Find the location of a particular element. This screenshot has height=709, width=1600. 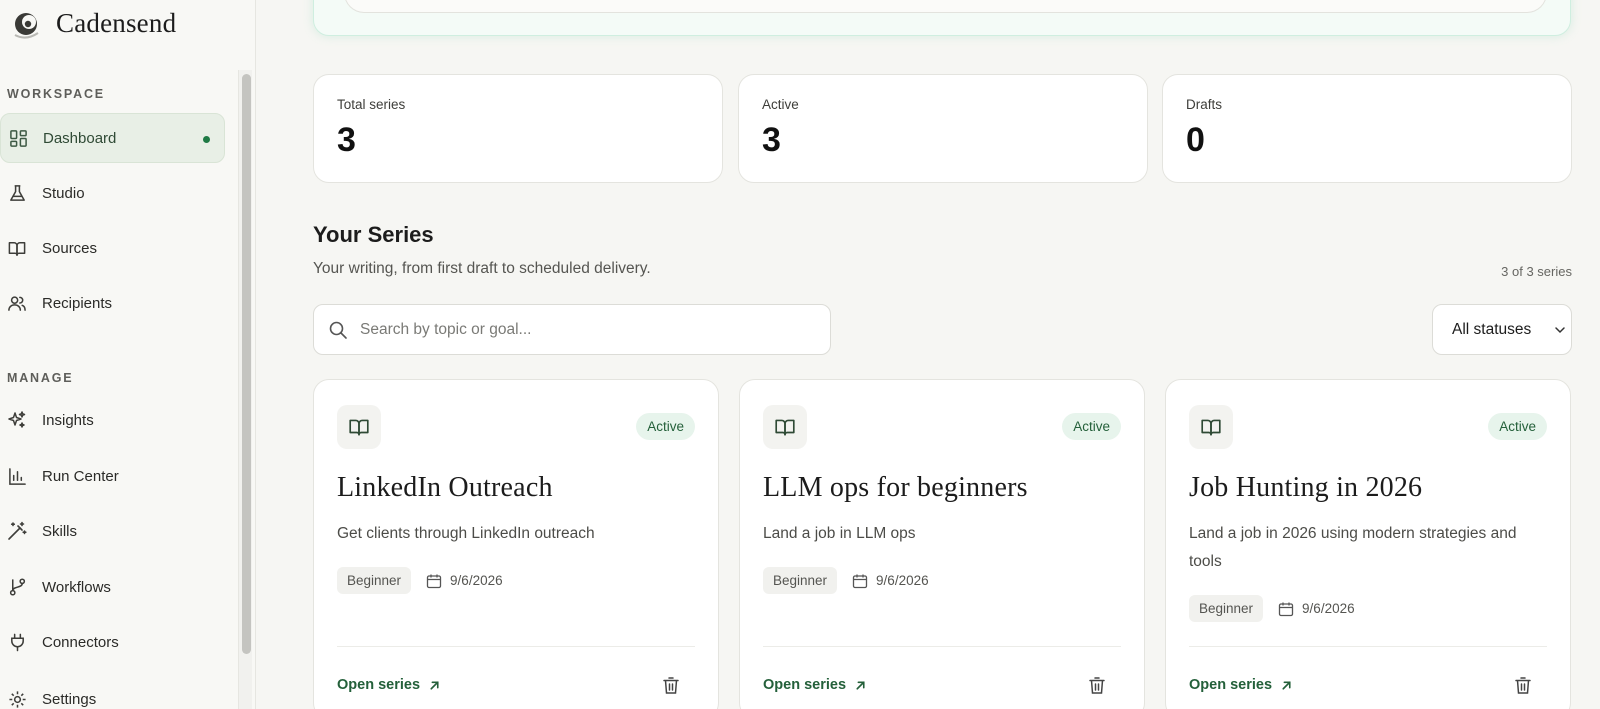

search-input is located at coordinates (580, 329).